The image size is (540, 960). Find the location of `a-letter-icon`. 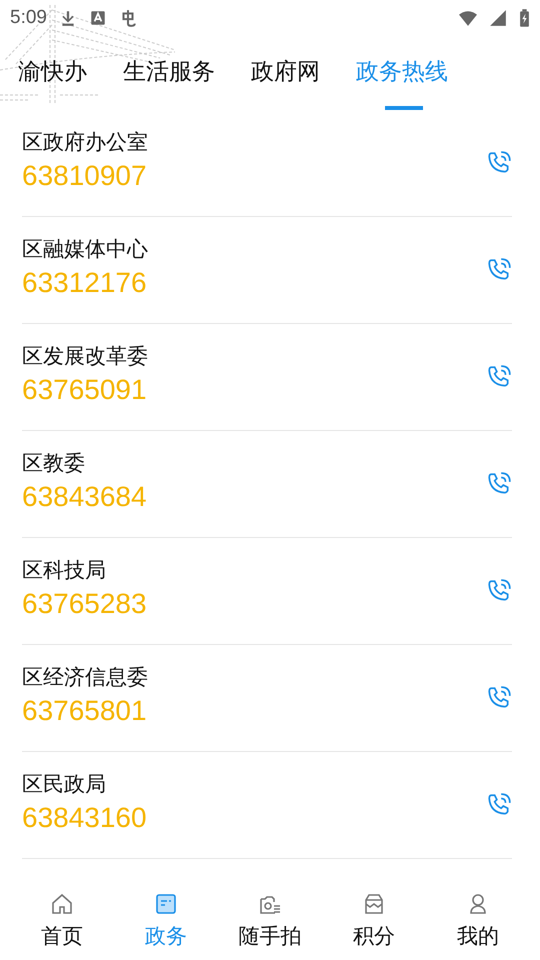

a-letter-icon is located at coordinates (97, 18).